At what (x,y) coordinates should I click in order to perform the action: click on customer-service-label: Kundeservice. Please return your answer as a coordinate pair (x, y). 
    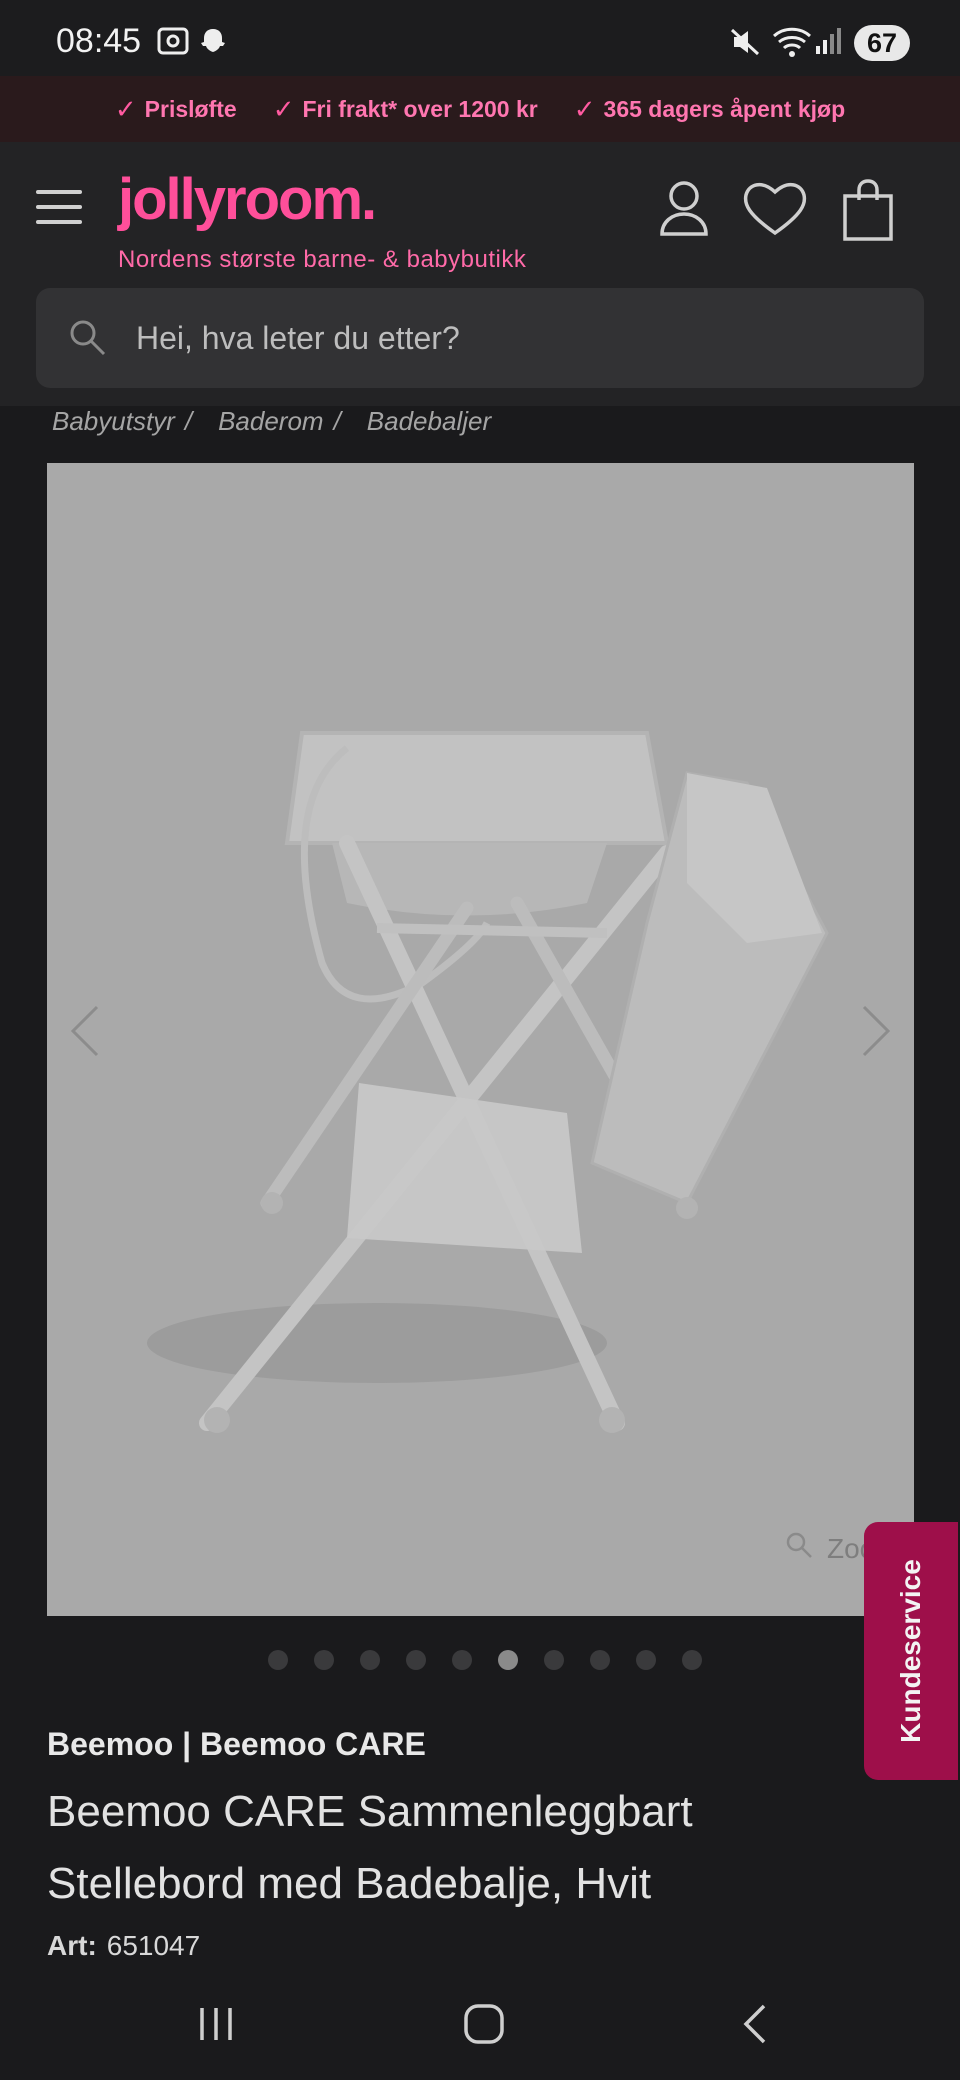
    Looking at the image, I should click on (910, 1651).